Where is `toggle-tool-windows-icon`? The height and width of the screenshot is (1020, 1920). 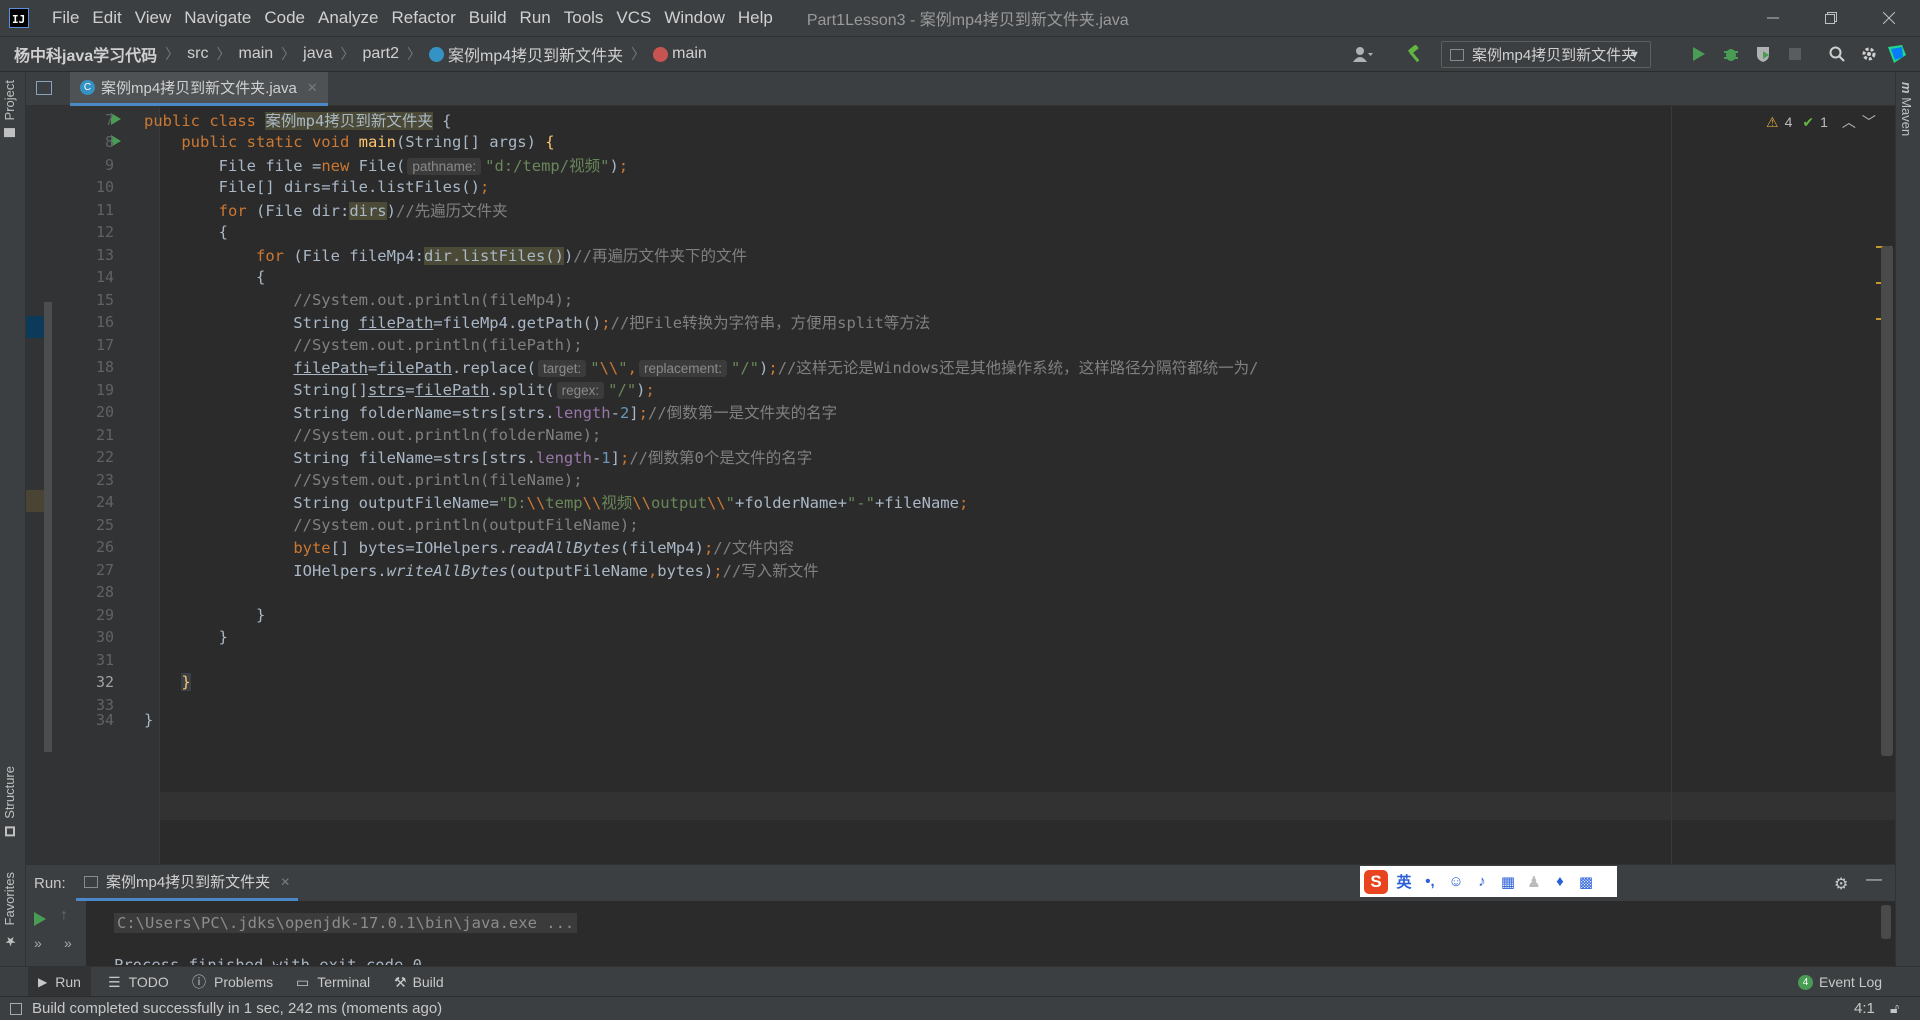 toggle-tool-windows-icon is located at coordinates (16, 1008).